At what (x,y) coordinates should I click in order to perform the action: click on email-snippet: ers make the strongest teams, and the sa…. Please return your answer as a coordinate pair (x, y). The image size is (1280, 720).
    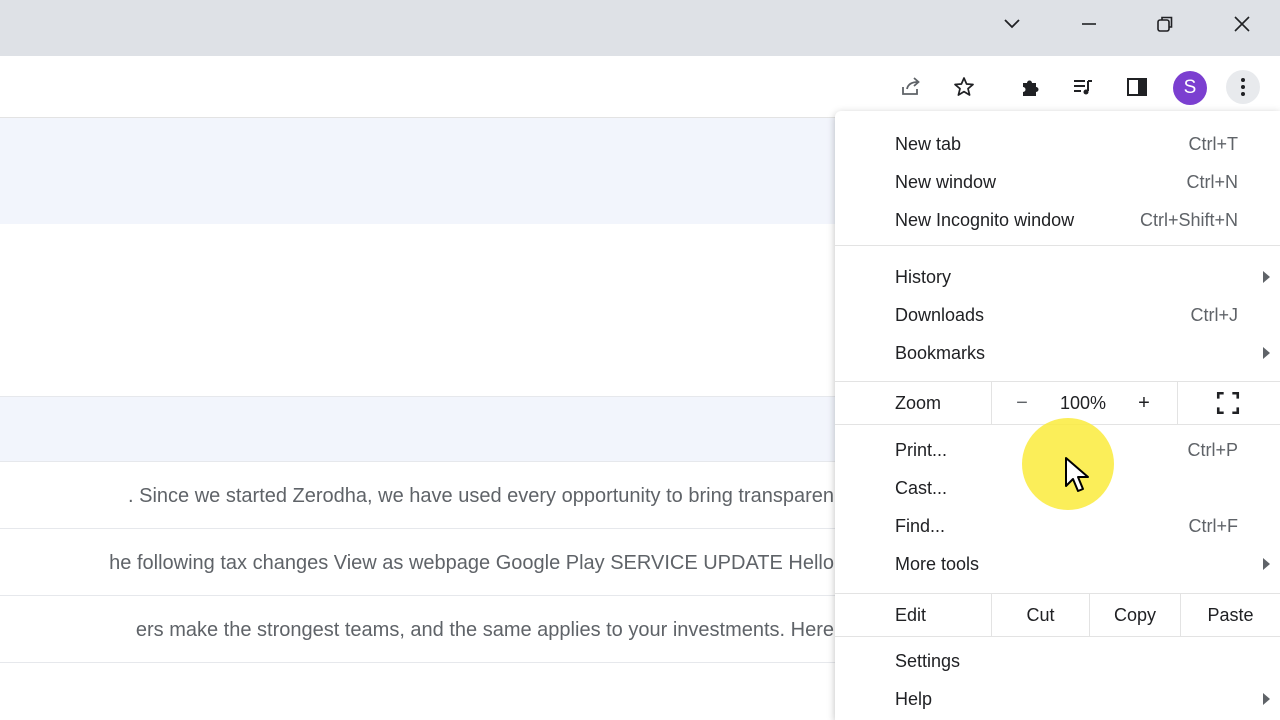
    Looking at the image, I should click on (484, 630).